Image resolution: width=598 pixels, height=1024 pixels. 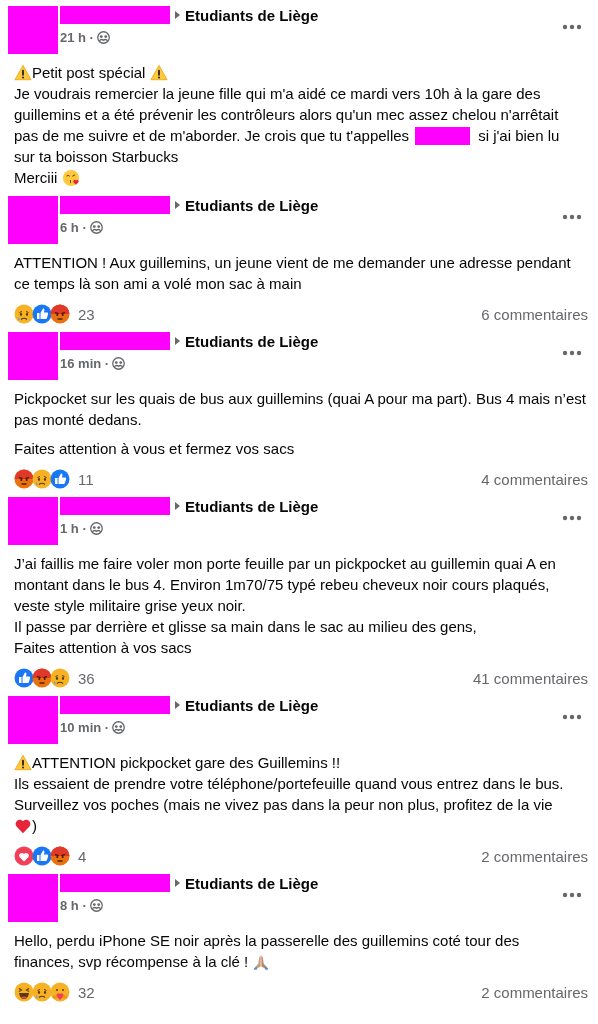 I want to click on reaction-count: 11, so click(x=86, y=479).